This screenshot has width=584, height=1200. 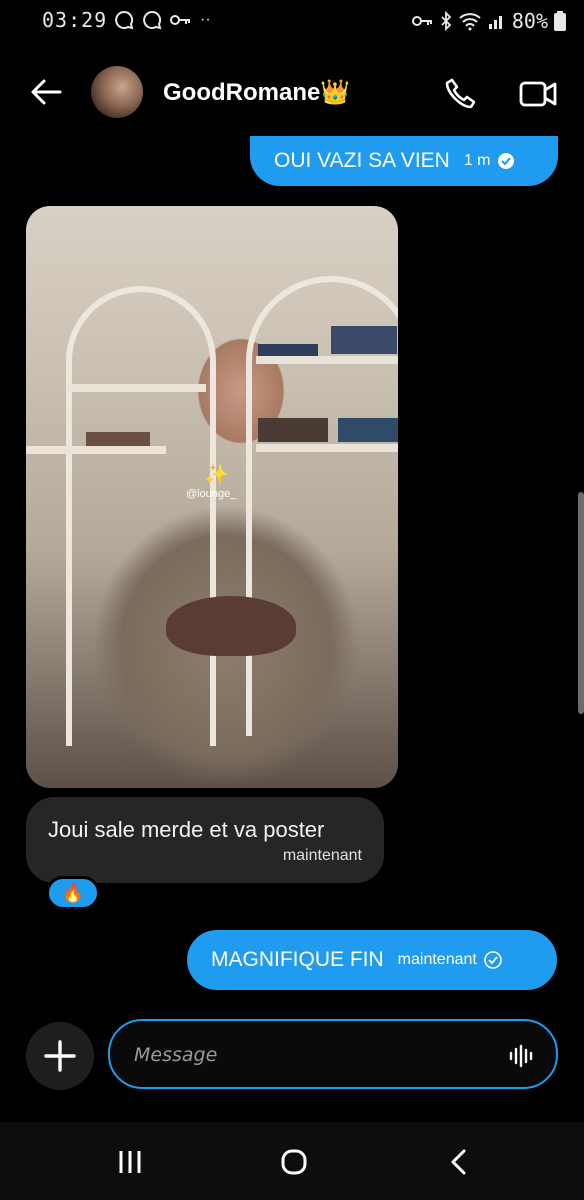 I want to click on message-meta: maintenant, so click(x=450, y=960).